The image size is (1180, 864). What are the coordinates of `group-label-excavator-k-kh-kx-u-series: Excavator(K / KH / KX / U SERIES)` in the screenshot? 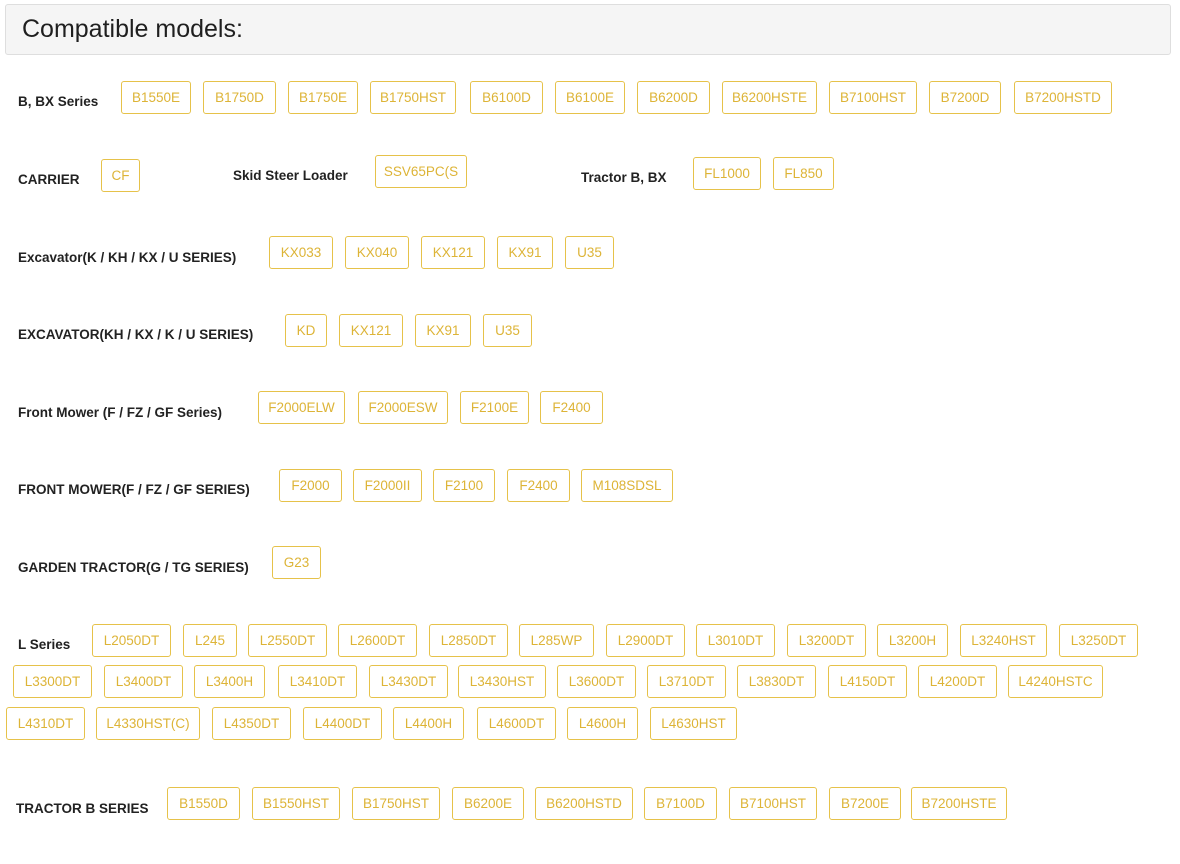 It's located at (127, 257).